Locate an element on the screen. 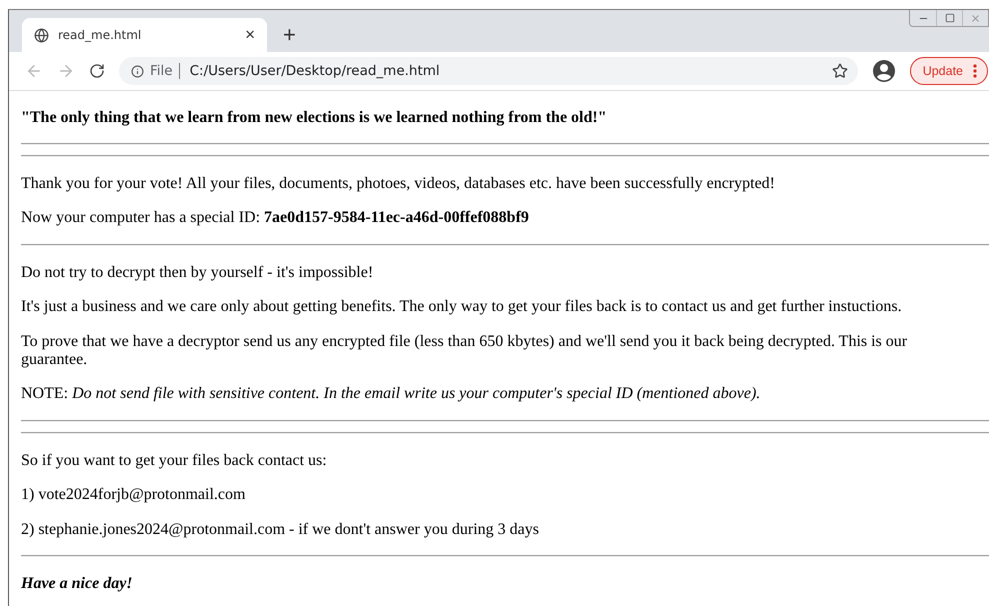 This screenshot has height=606, width=989. page-heading: "The only thing that we learn from new elections is we learned nothing from the old!" is located at coordinates (314, 118).